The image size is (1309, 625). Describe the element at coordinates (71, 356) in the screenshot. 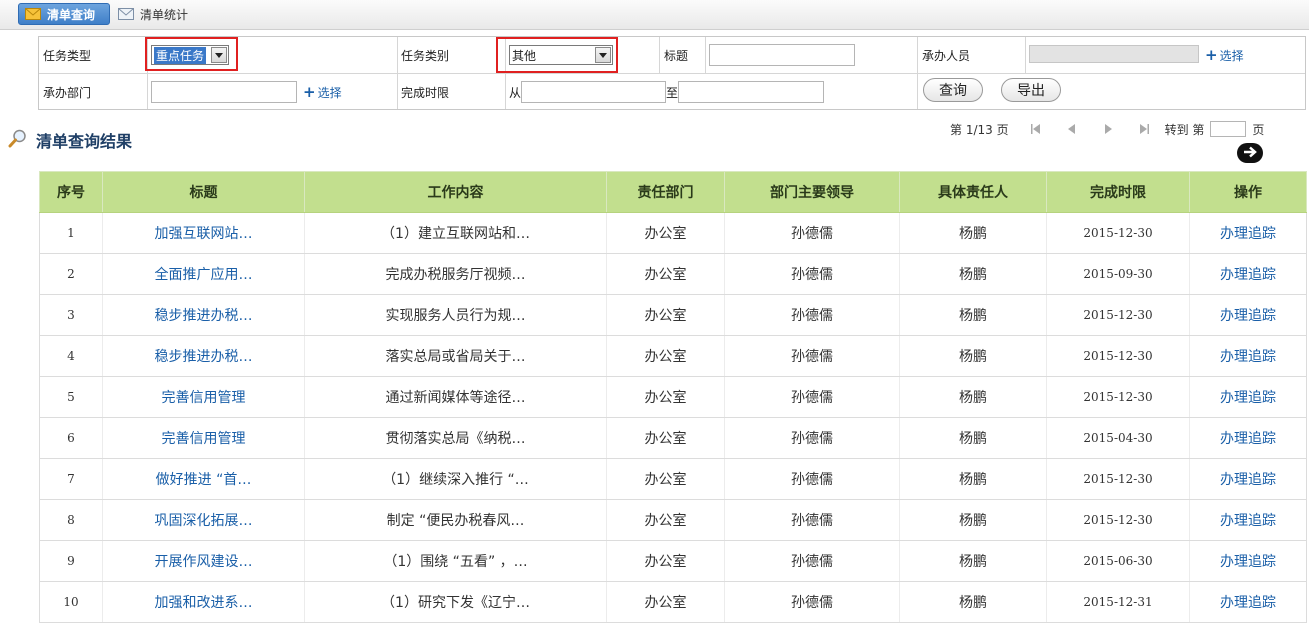

I see `col-index-cell: 4` at that location.